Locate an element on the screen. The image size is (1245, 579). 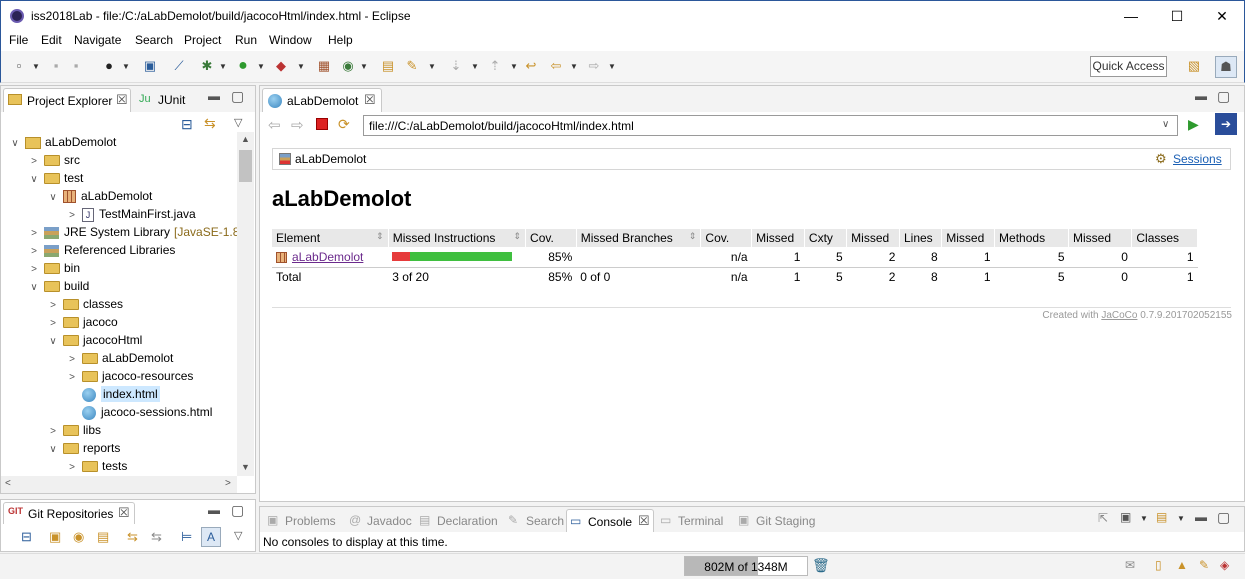
tree-item: ∨ reports is located at coordinates (83, 448).